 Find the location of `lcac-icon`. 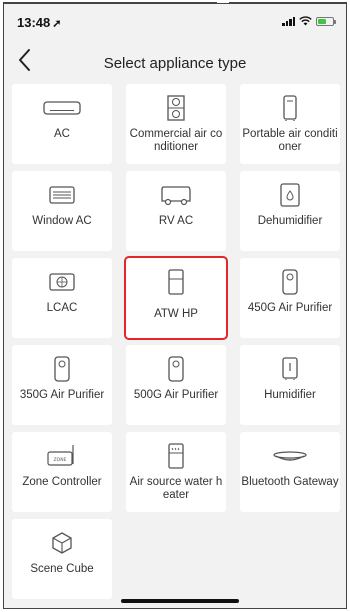

lcac-icon is located at coordinates (62, 282).